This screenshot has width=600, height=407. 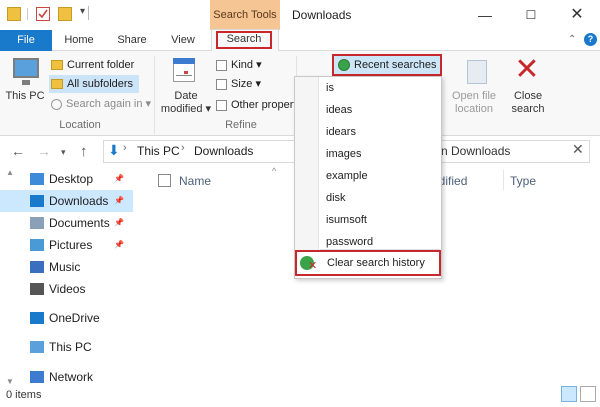 I want to click on recent-search-item: is, so click(x=382, y=88).